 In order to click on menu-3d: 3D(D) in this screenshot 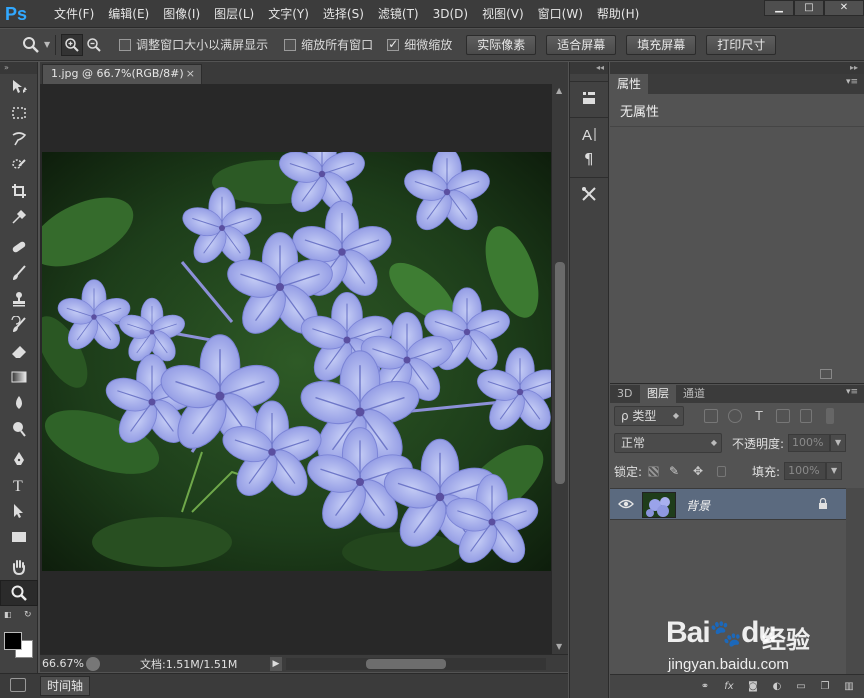, I will do `click(450, 14)`.